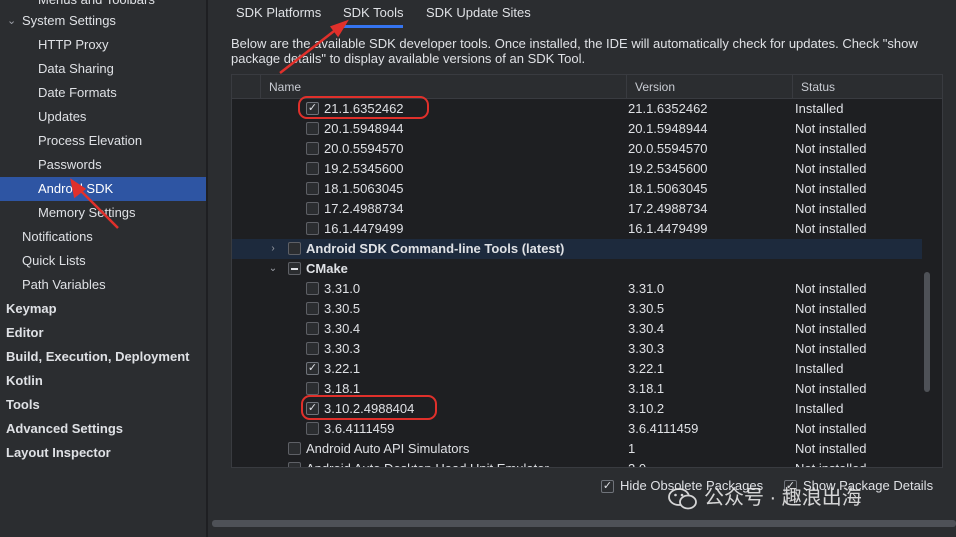 The image size is (956, 537). What do you see at coordinates (577, 169) in the screenshot?
I see `table-row: 19.2.5345600 19.2.5345600 Not installed` at bounding box center [577, 169].